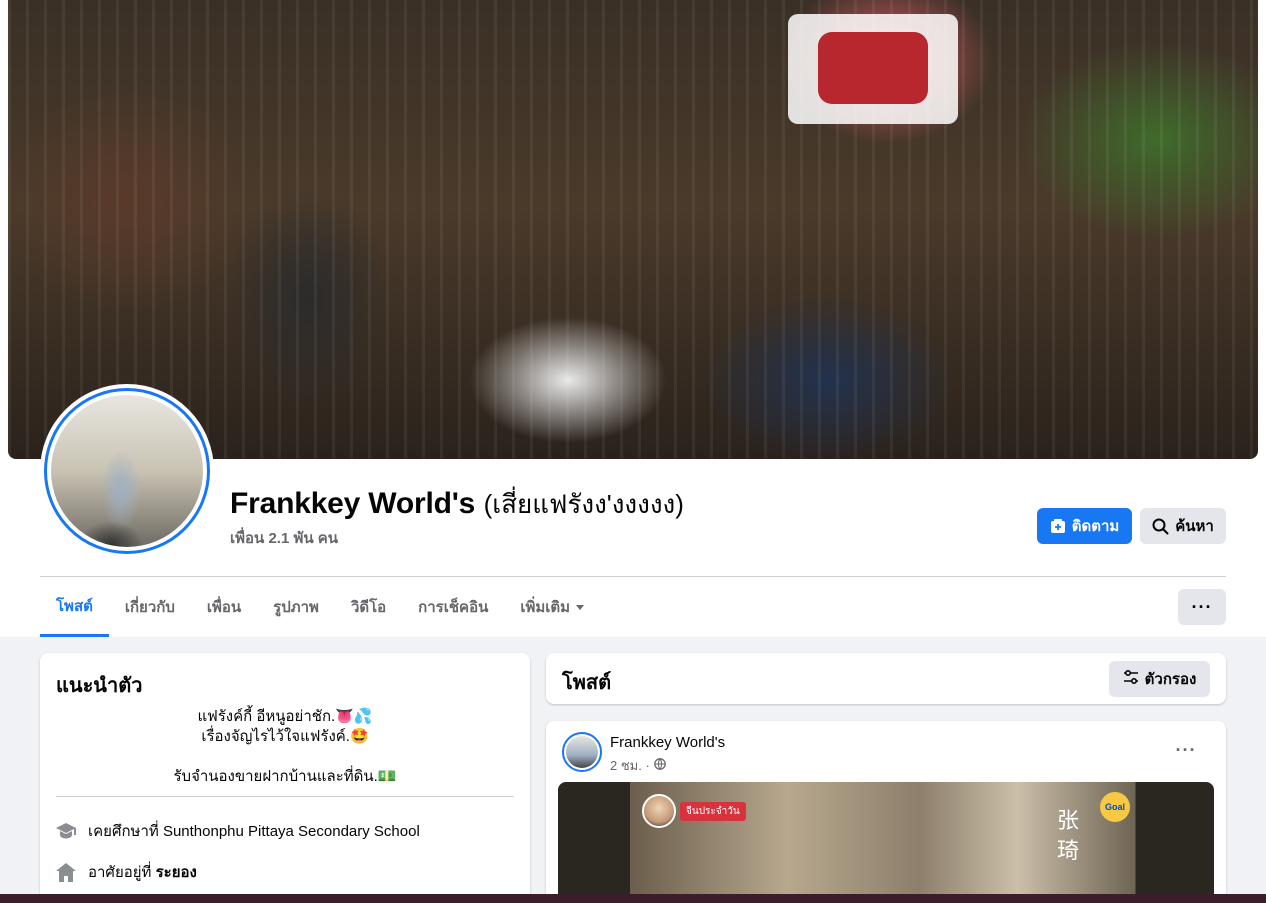 The image size is (1266, 903). What do you see at coordinates (713, 811) in the screenshot?
I see `media-tag: จีนประจำวัน` at bounding box center [713, 811].